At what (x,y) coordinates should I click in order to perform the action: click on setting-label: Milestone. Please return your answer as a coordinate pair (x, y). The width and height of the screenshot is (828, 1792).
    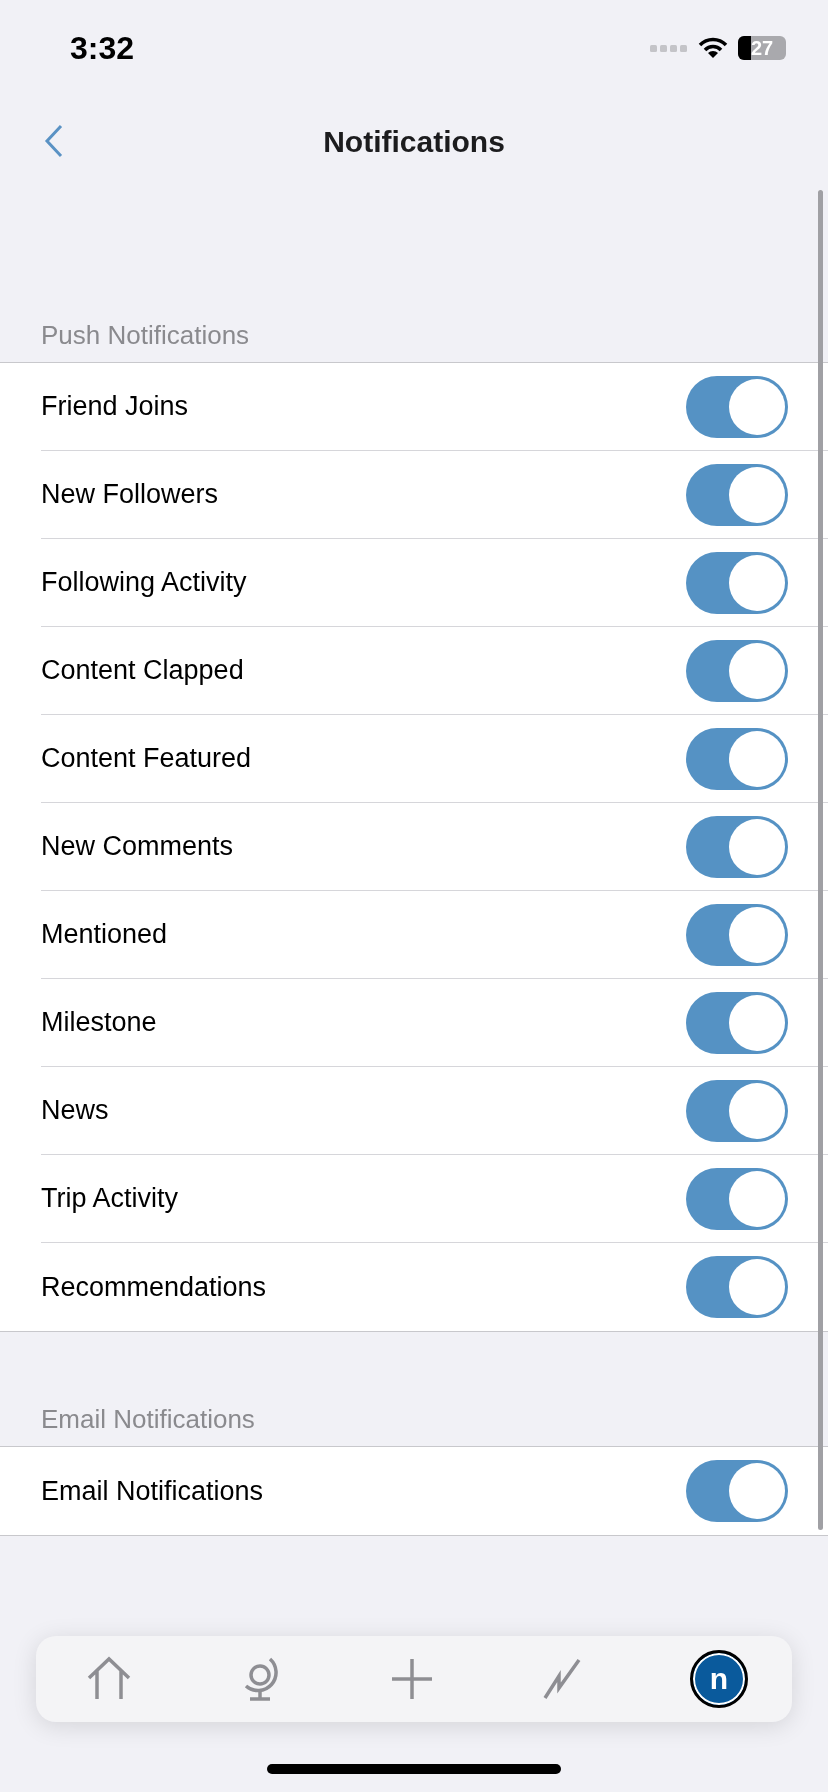
    Looking at the image, I should click on (99, 1022).